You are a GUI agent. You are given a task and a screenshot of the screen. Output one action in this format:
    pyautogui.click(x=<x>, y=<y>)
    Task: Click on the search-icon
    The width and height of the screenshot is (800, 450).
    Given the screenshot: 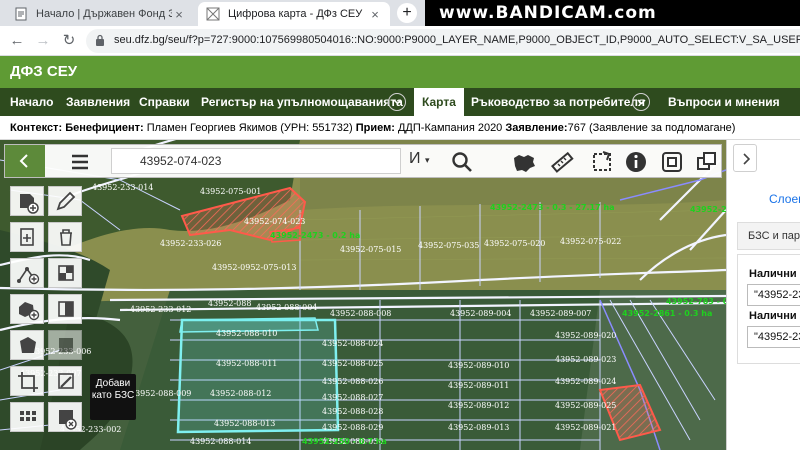 What is the action you would take?
    pyautogui.click(x=462, y=162)
    